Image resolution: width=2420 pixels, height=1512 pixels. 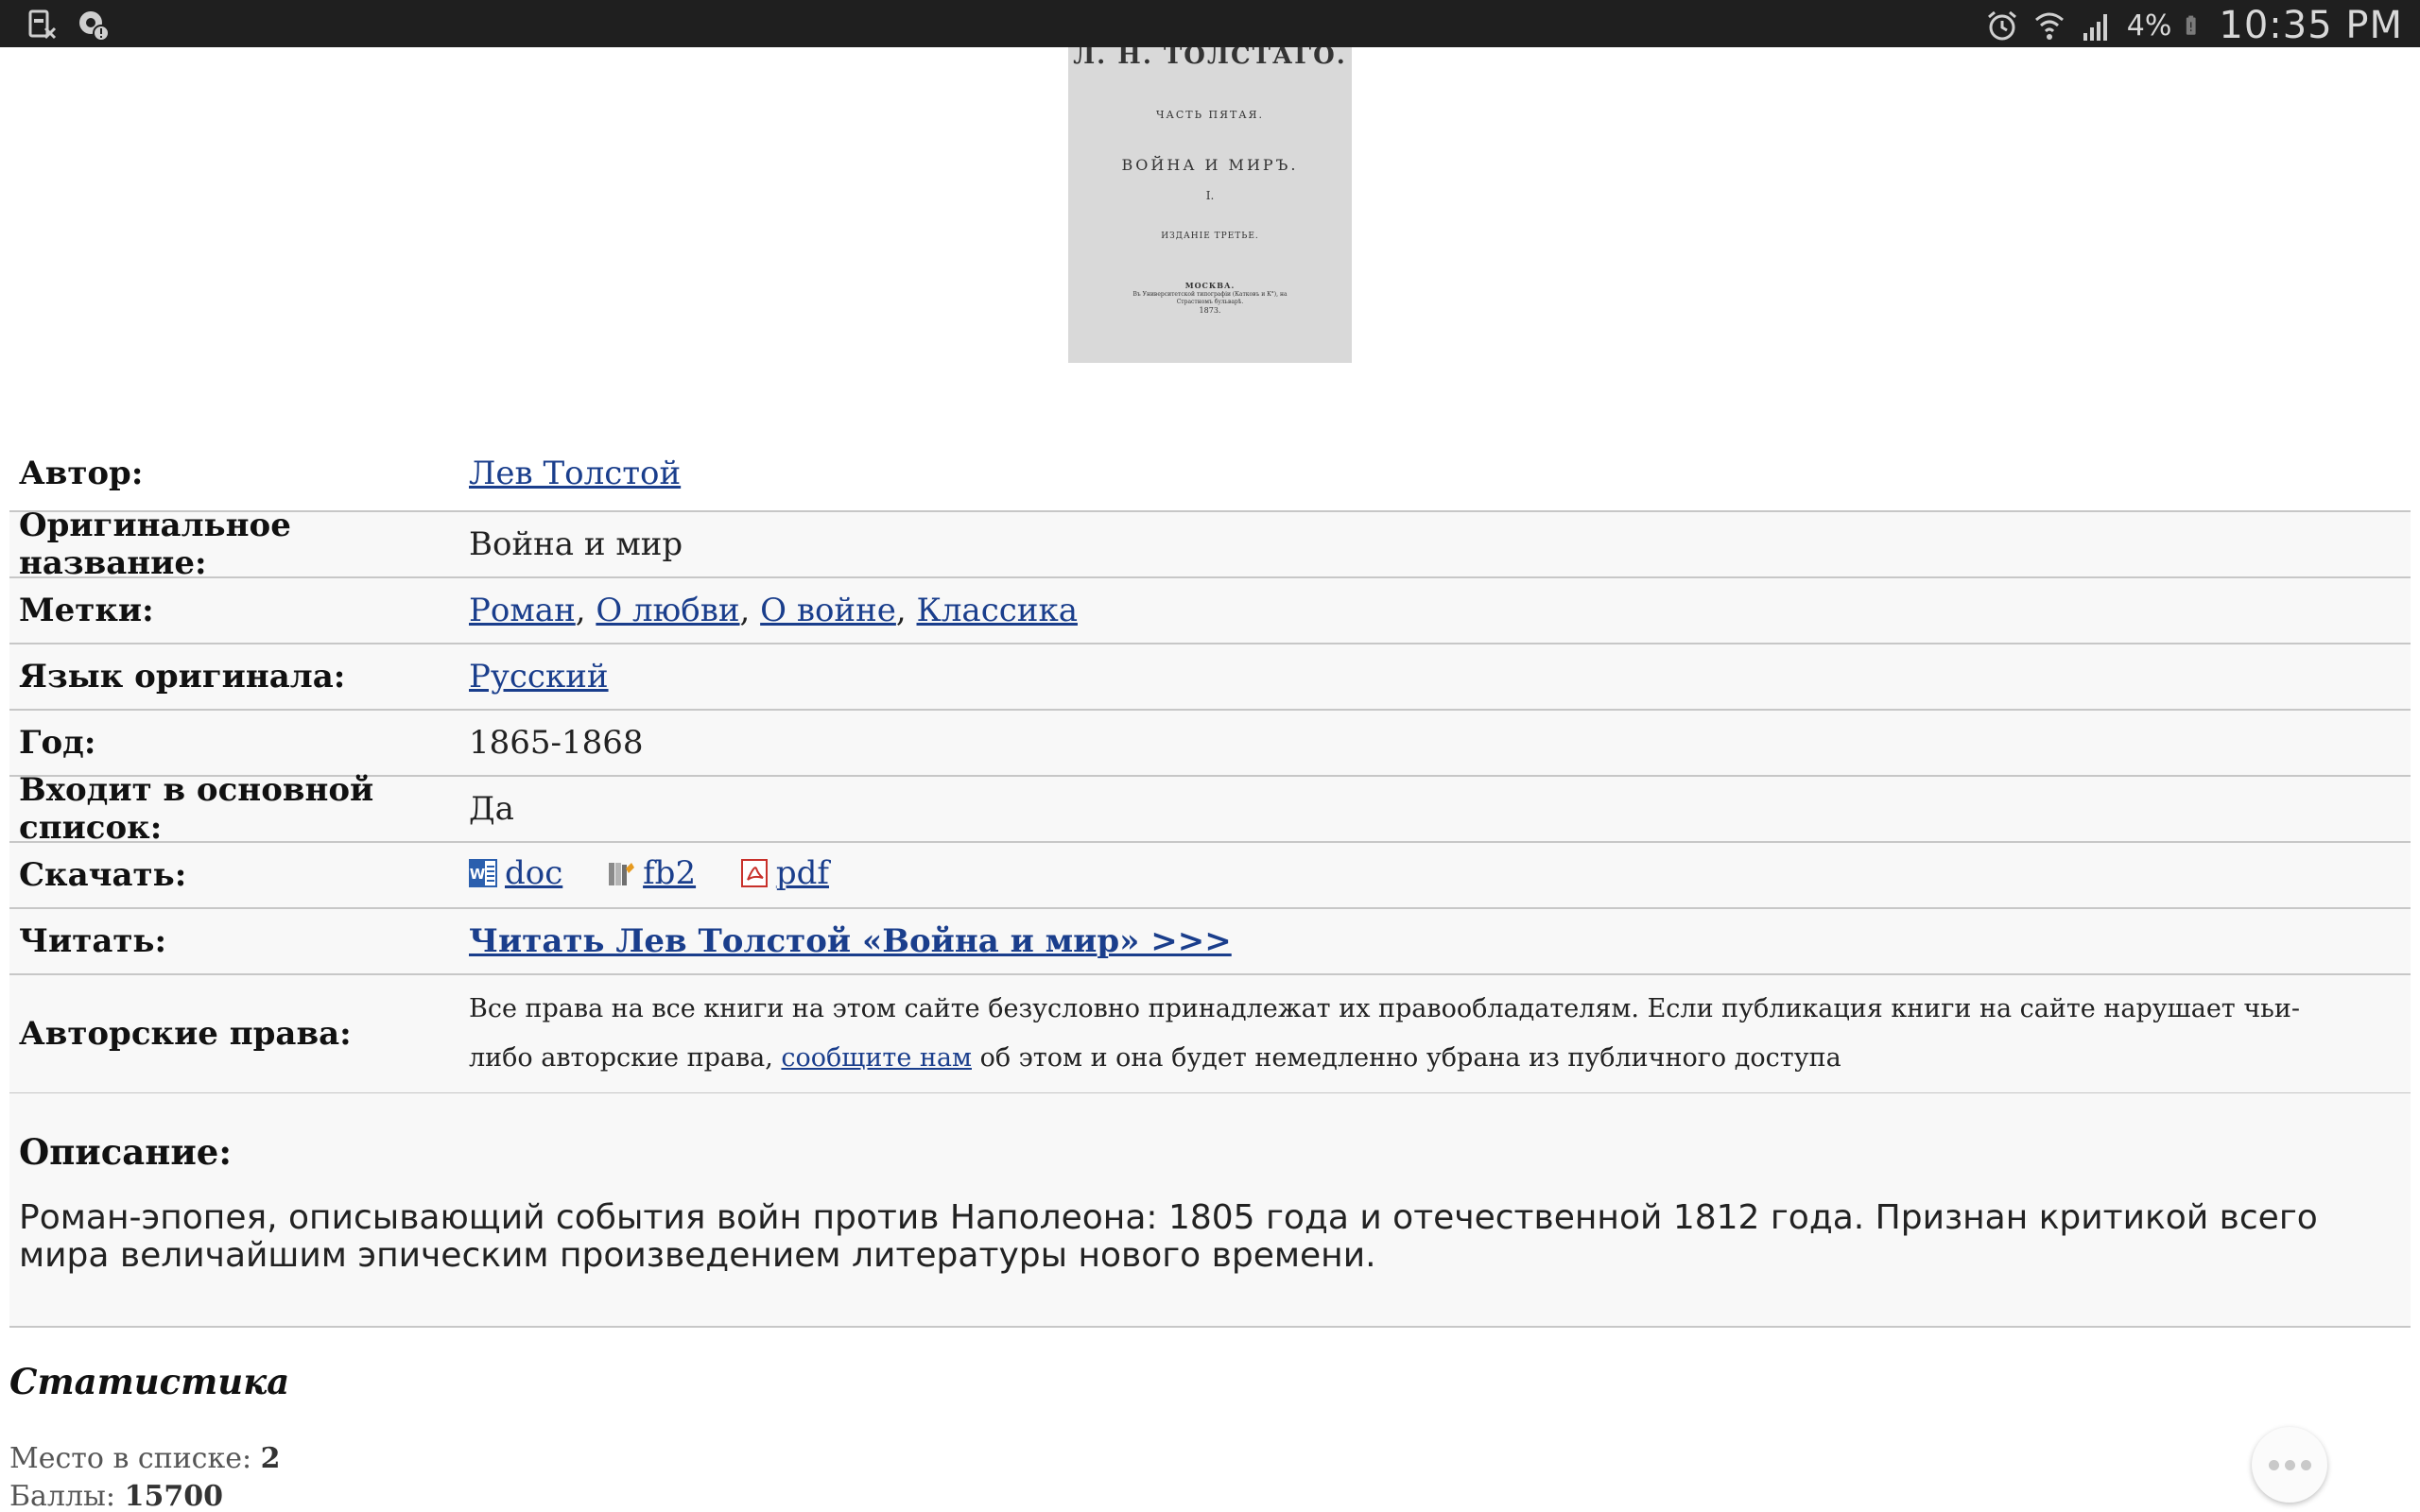 What do you see at coordinates (491, 809) in the screenshot?
I see `main-list-value: Да` at bounding box center [491, 809].